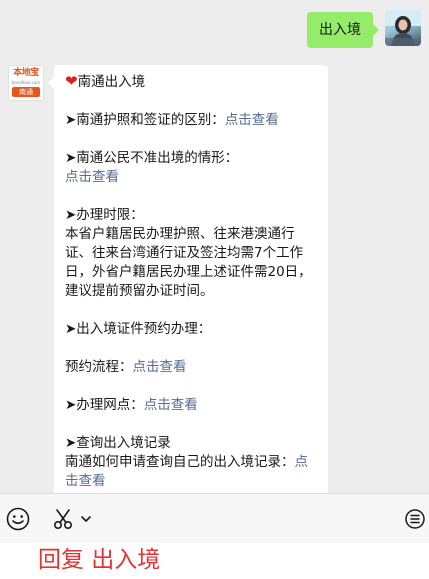 This screenshot has height=579, width=429. What do you see at coordinates (186, 471) in the screenshot?
I see `record-item: 南通如何申请查询自己的出入境记录：点击查看` at bounding box center [186, 471].